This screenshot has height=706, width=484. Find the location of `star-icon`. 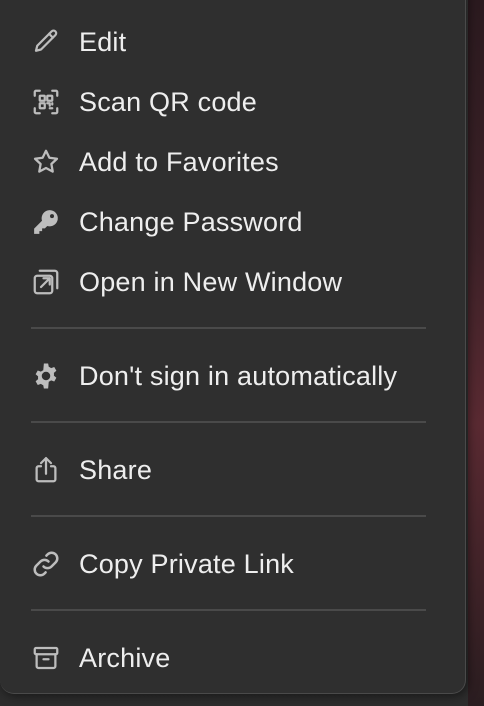

star-icon is located at coordinates (46, 162).